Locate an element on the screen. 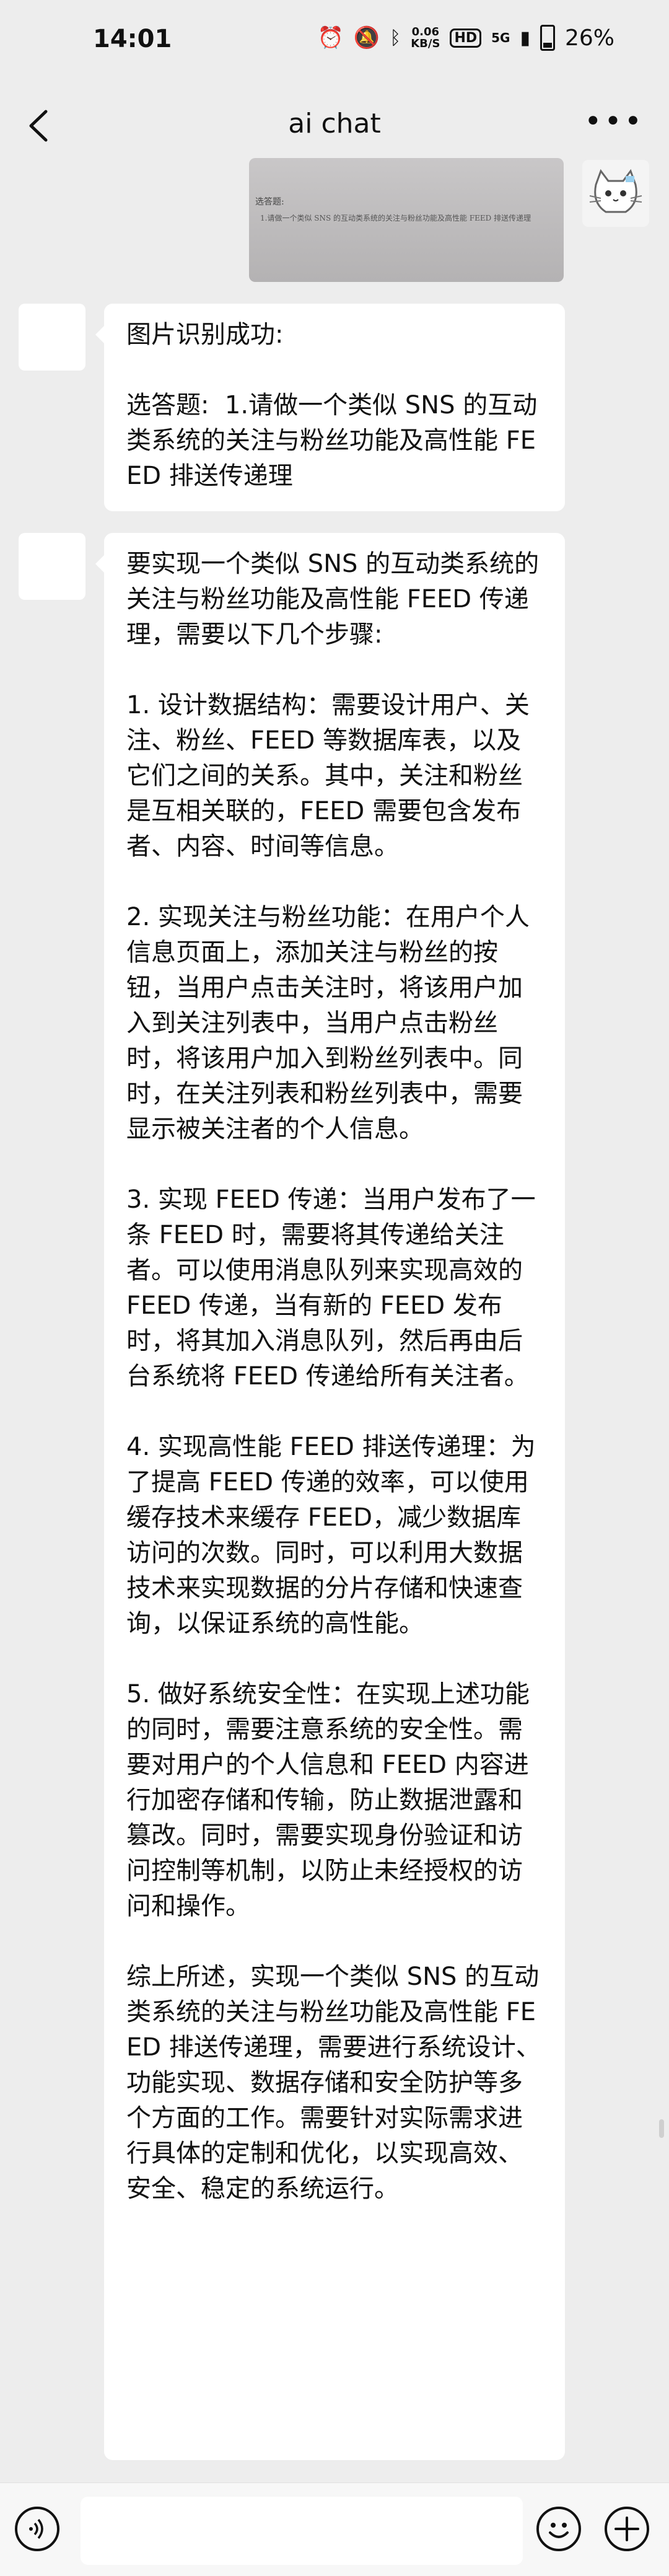 The height and width of the screenshot is (2576, 669). emoji-icon is located at coordinates (559, 2531).